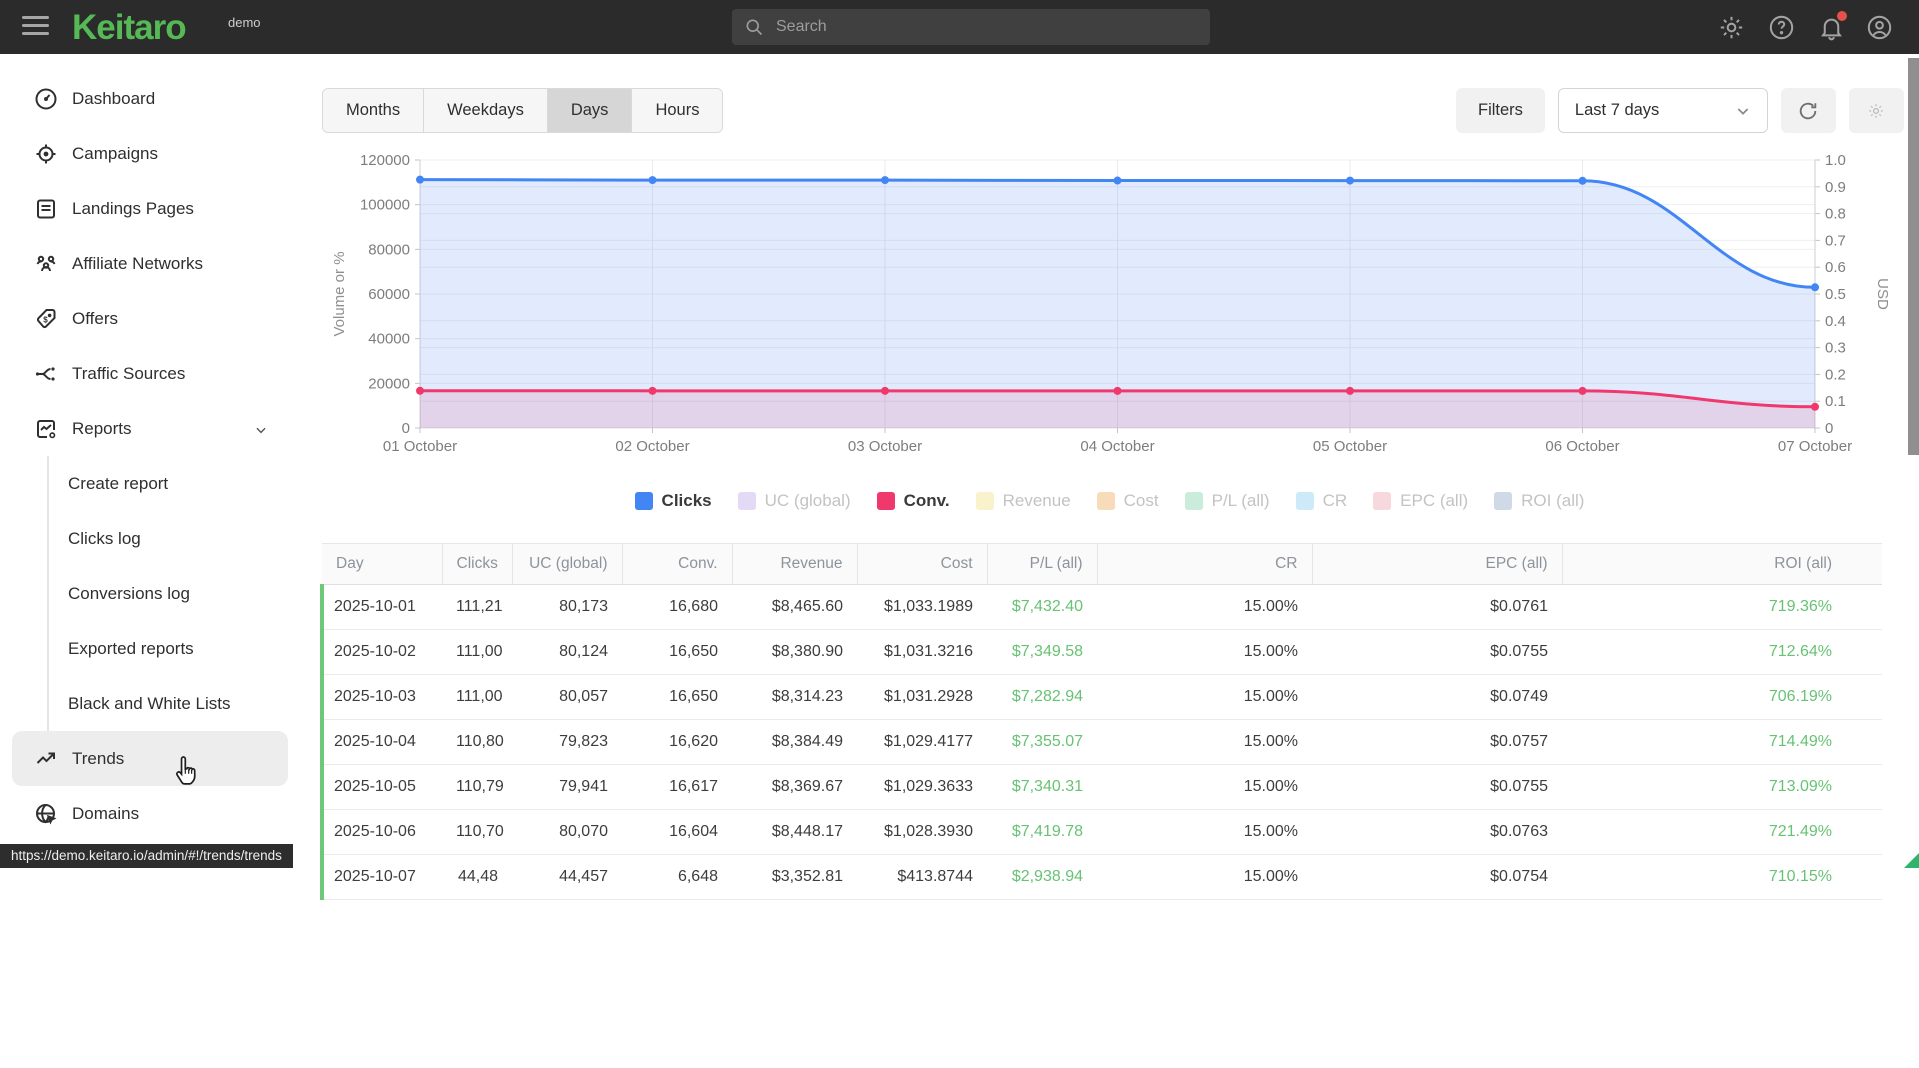  I want to click on column-header-conv: Conv., so click(677, 564).